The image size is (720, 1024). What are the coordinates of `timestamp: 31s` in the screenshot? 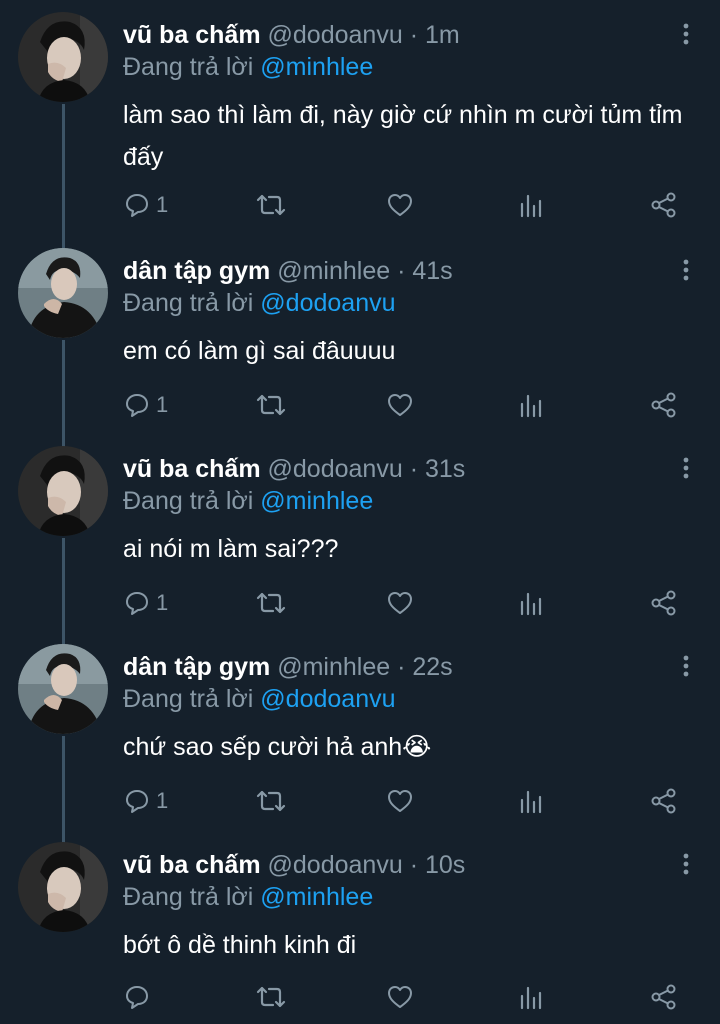 It's located at (445, 469).